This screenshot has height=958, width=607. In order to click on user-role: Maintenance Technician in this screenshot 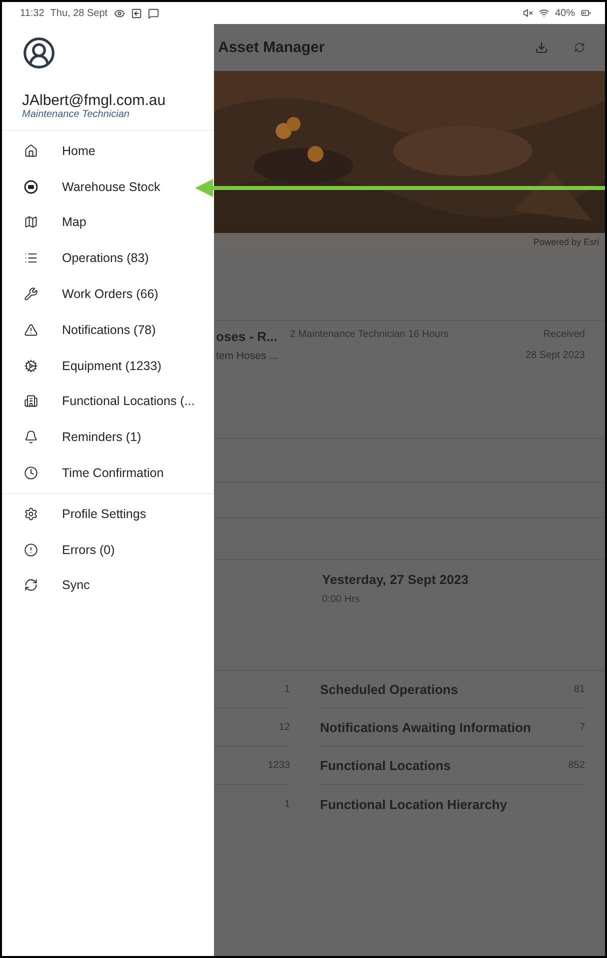, I will do `click(76, 114)`.